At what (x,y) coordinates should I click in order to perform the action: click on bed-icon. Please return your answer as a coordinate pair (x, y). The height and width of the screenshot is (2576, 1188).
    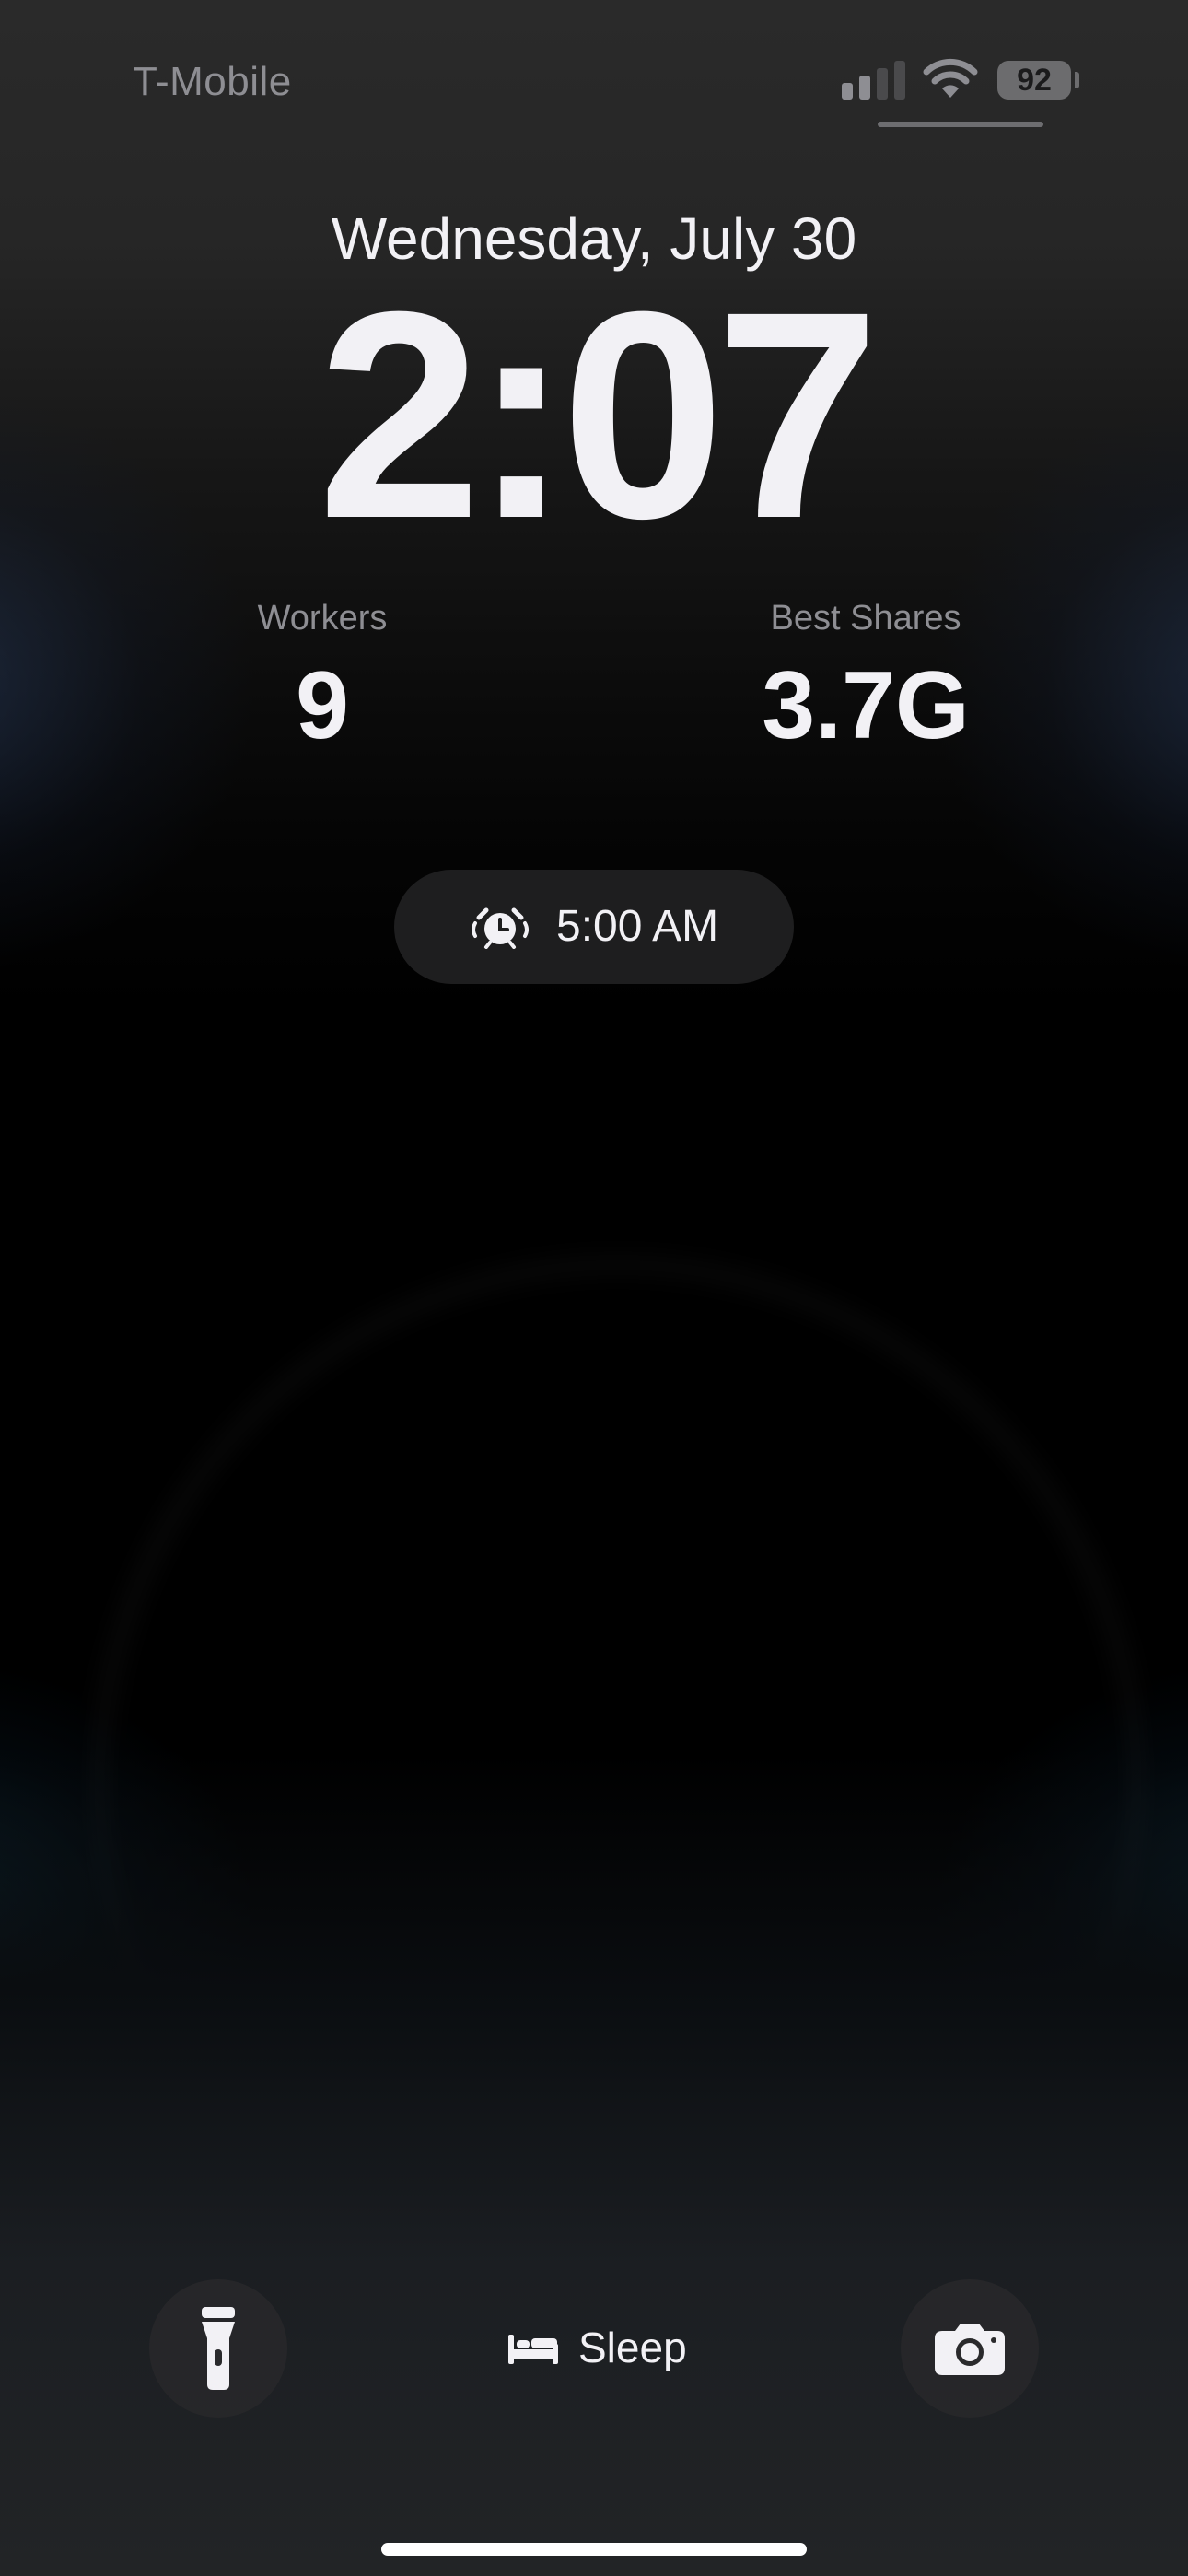
    Looking at the image, I should click on (533, 2349).